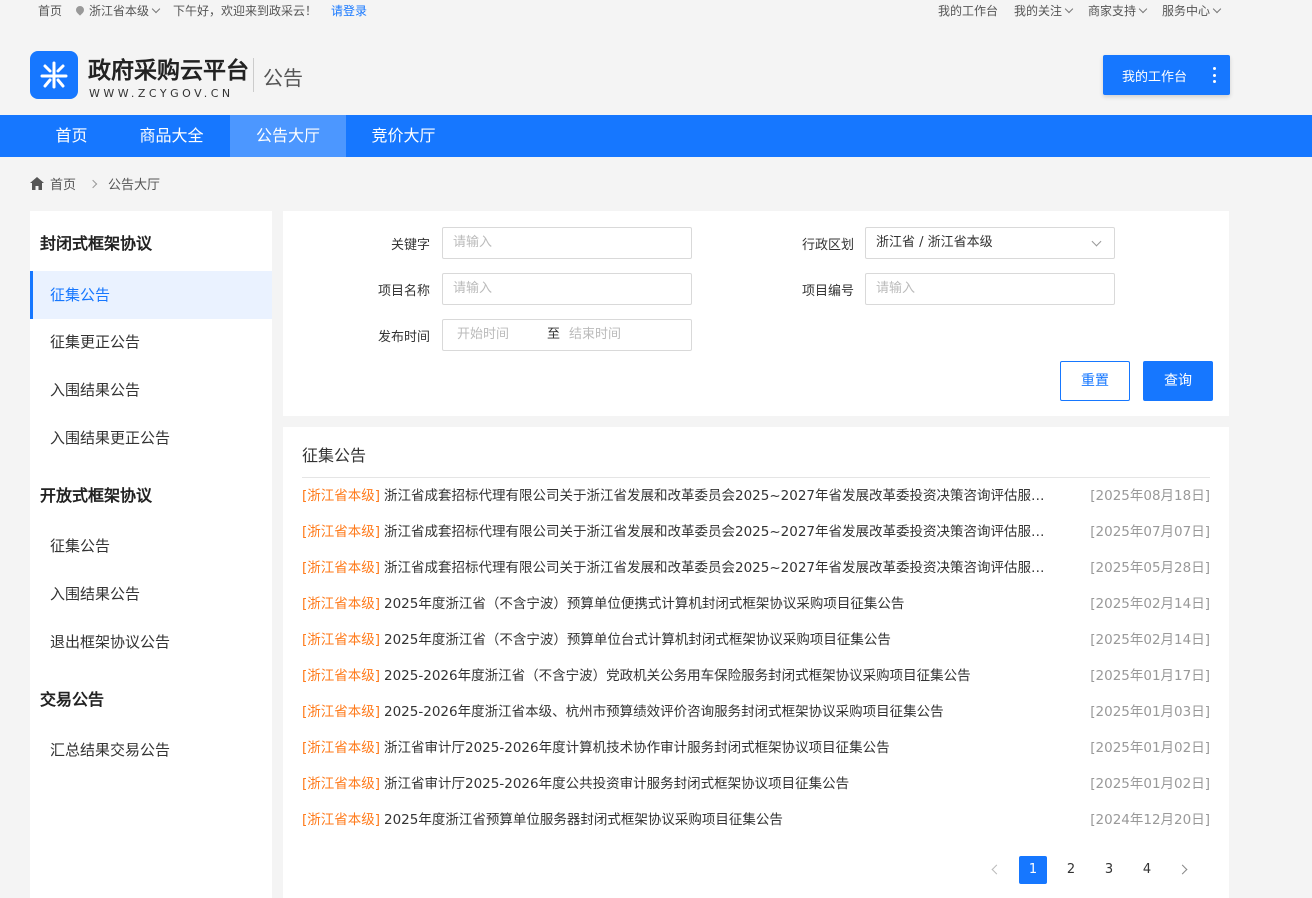 Image resolution: width=1312 pixels, height=898 pixels. What do you see at coordinates (1182, 869) in the screenshot?
I see `chevron-right-icon` at bounding box center [1182, 869].